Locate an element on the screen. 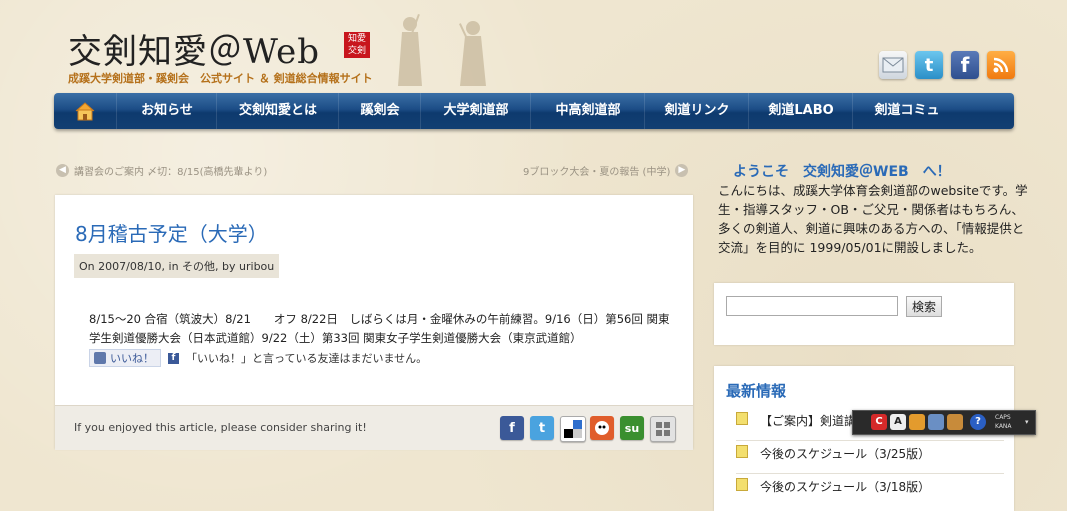 This screenshot has height=511, width=1067. nav-item-labo: 剣道LABO is located at coordinates (800, 111).